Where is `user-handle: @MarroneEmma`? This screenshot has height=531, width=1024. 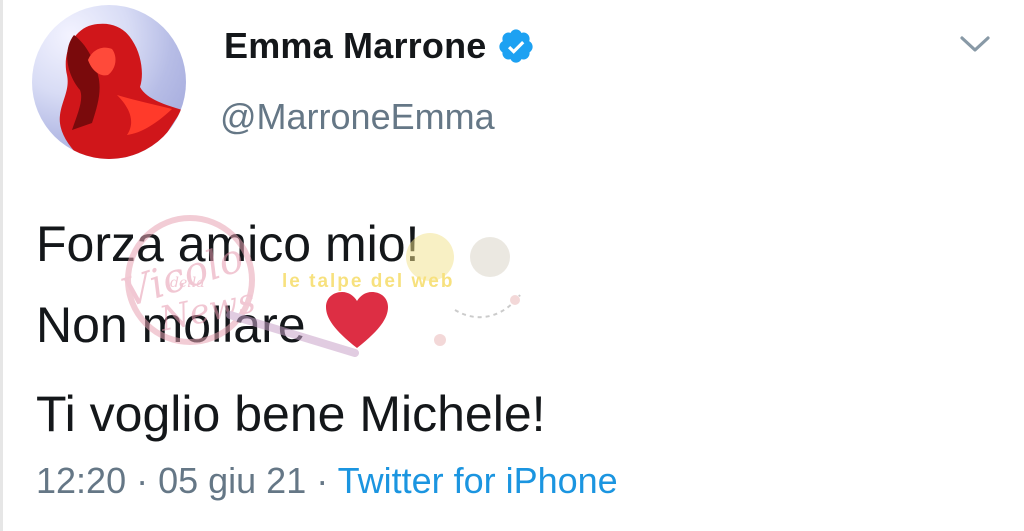 user-handle: @MarroneEmma is located at coordinates (357, 117).